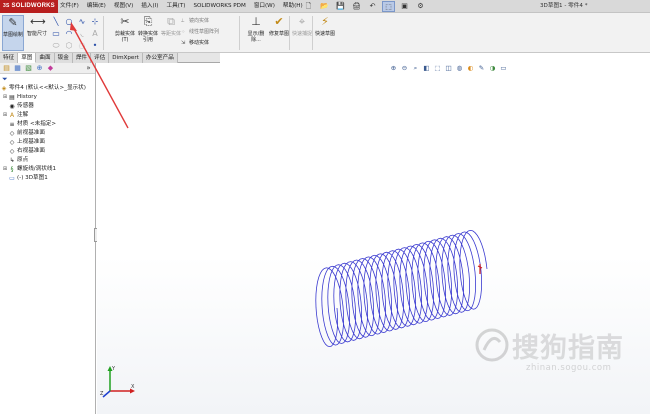 Image resolution: width=650 pixels, height=414 pixels. I want to click on open-icon: 📂, so click(324, 6).